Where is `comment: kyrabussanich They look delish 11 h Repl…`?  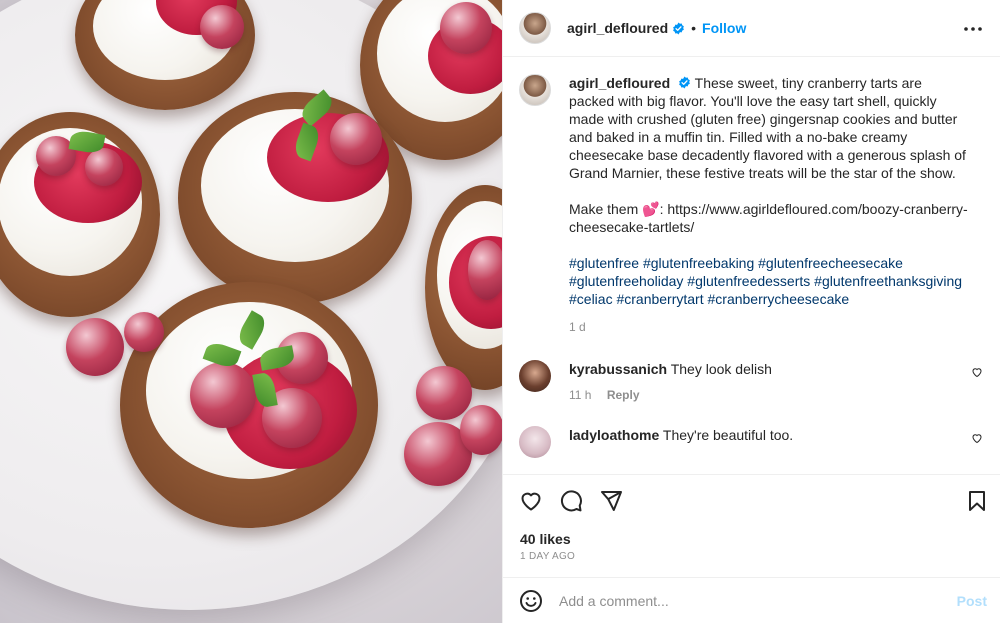
comment: kyrabussanich They look delish 11 h Repl… is located at coordinates (752, 382).